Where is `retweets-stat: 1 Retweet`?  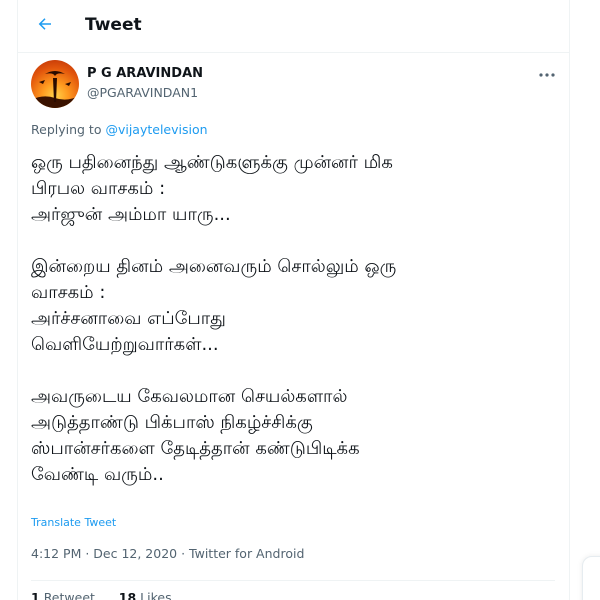
retweets-stat: 1 Retweet is located at coordinates (63, 595).